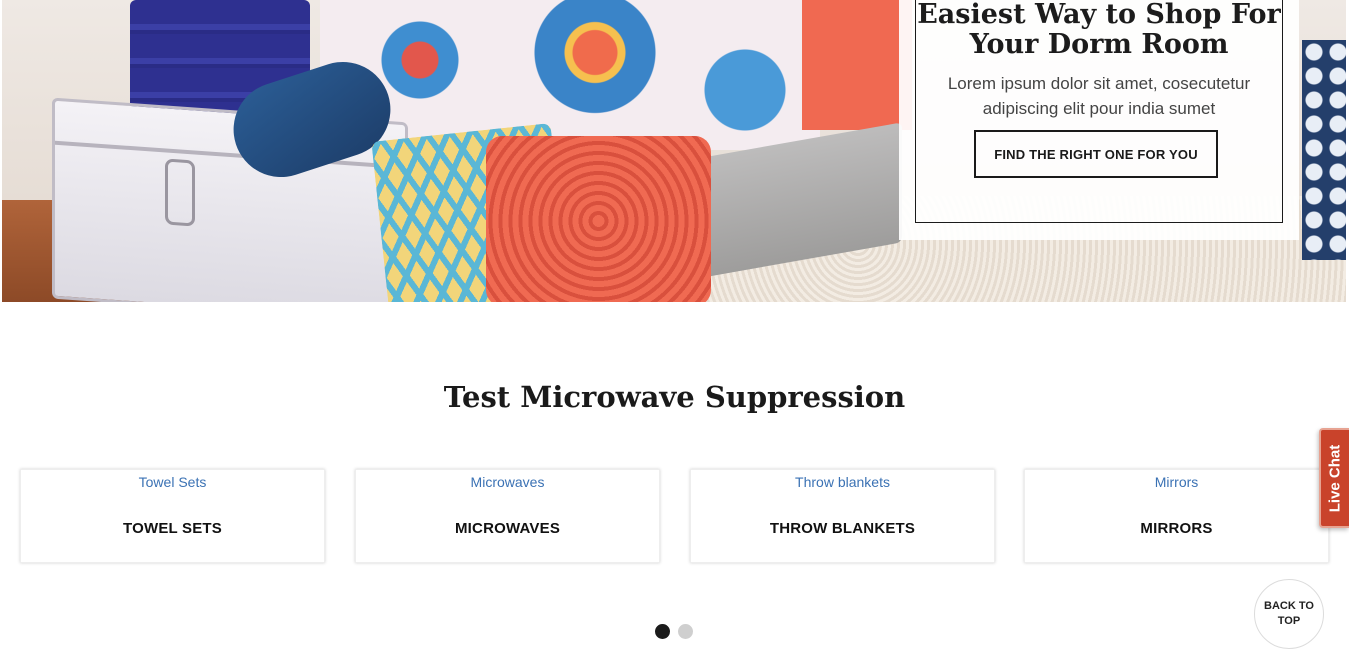 The height and width of the screenshot is (654, 1349). I want to click on hero-navy-ottoman, so click(1324, 150).